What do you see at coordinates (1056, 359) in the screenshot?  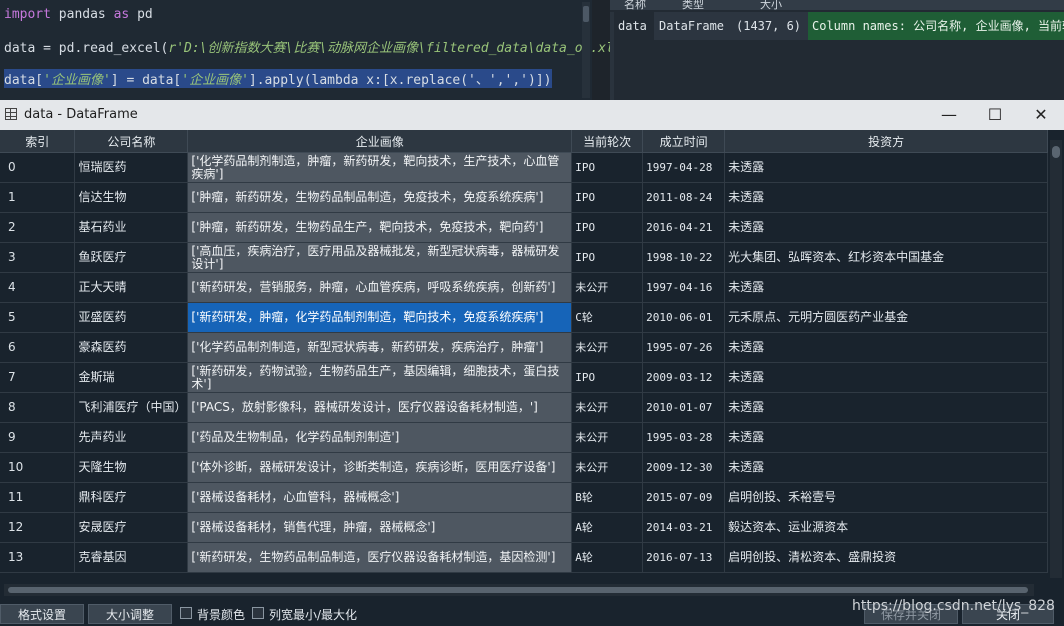 I see `vertical-scrollbar` at bounding box center [1056, 359].